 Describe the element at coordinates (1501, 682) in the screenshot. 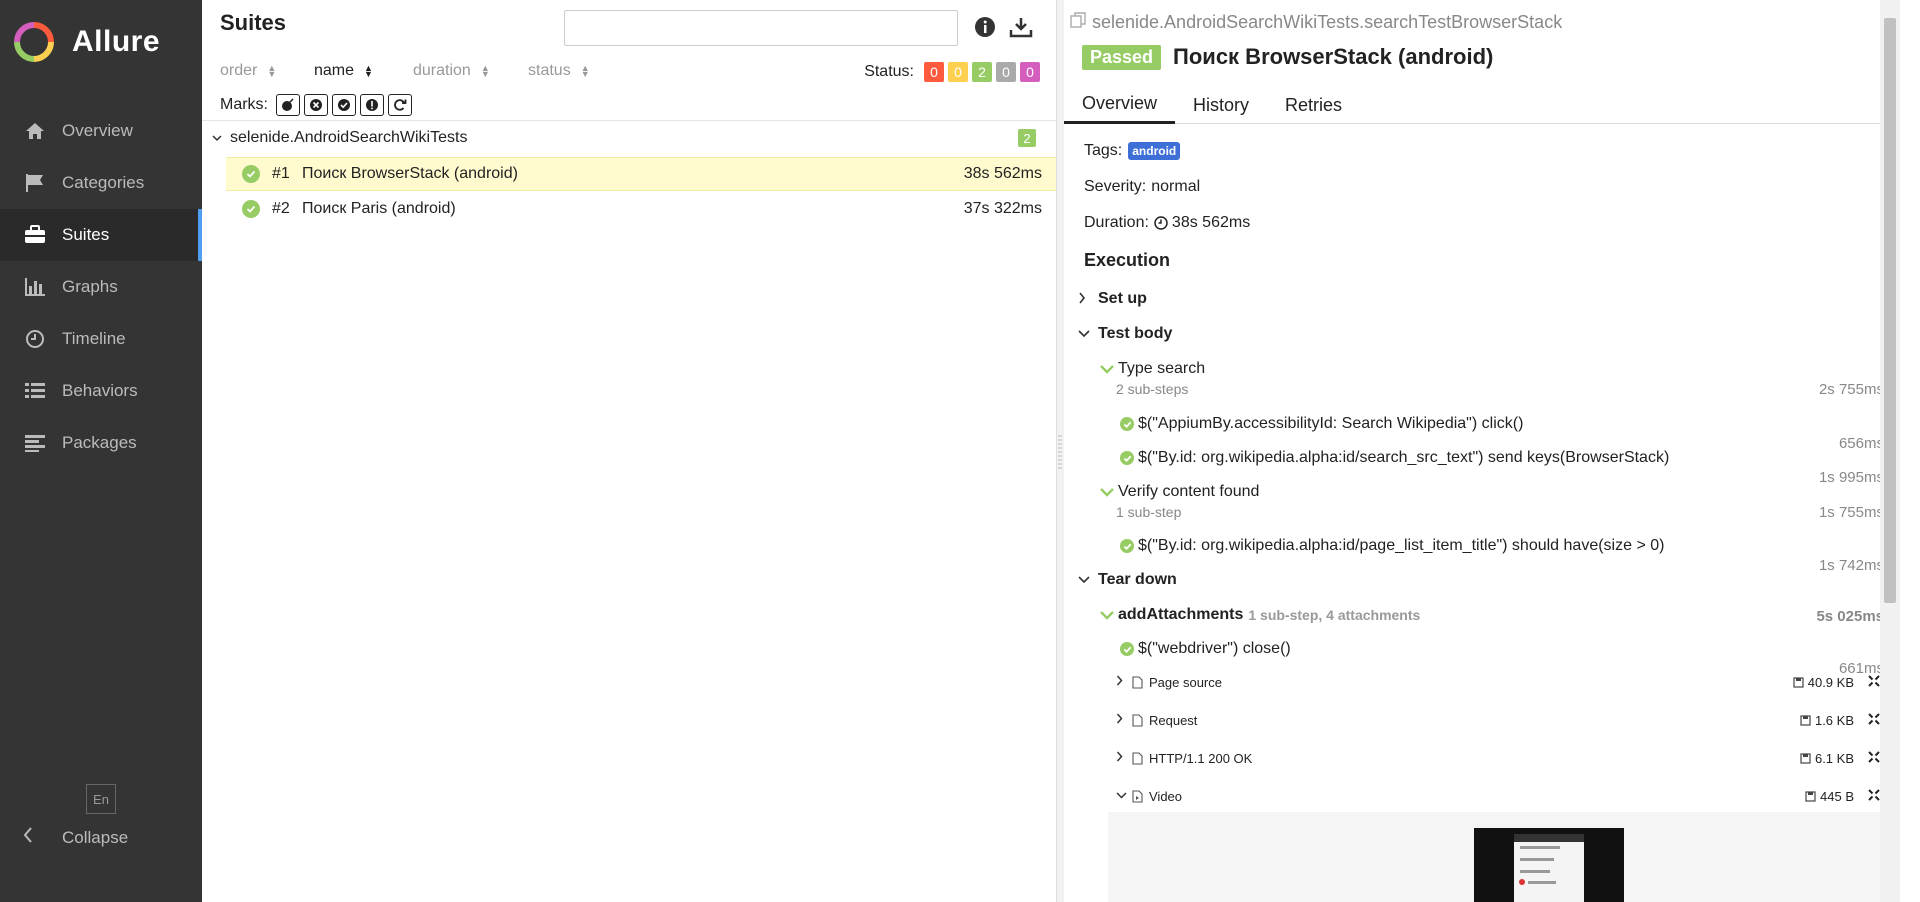

I see `attachment-page-source: Page source 40.9 KB` at that location.